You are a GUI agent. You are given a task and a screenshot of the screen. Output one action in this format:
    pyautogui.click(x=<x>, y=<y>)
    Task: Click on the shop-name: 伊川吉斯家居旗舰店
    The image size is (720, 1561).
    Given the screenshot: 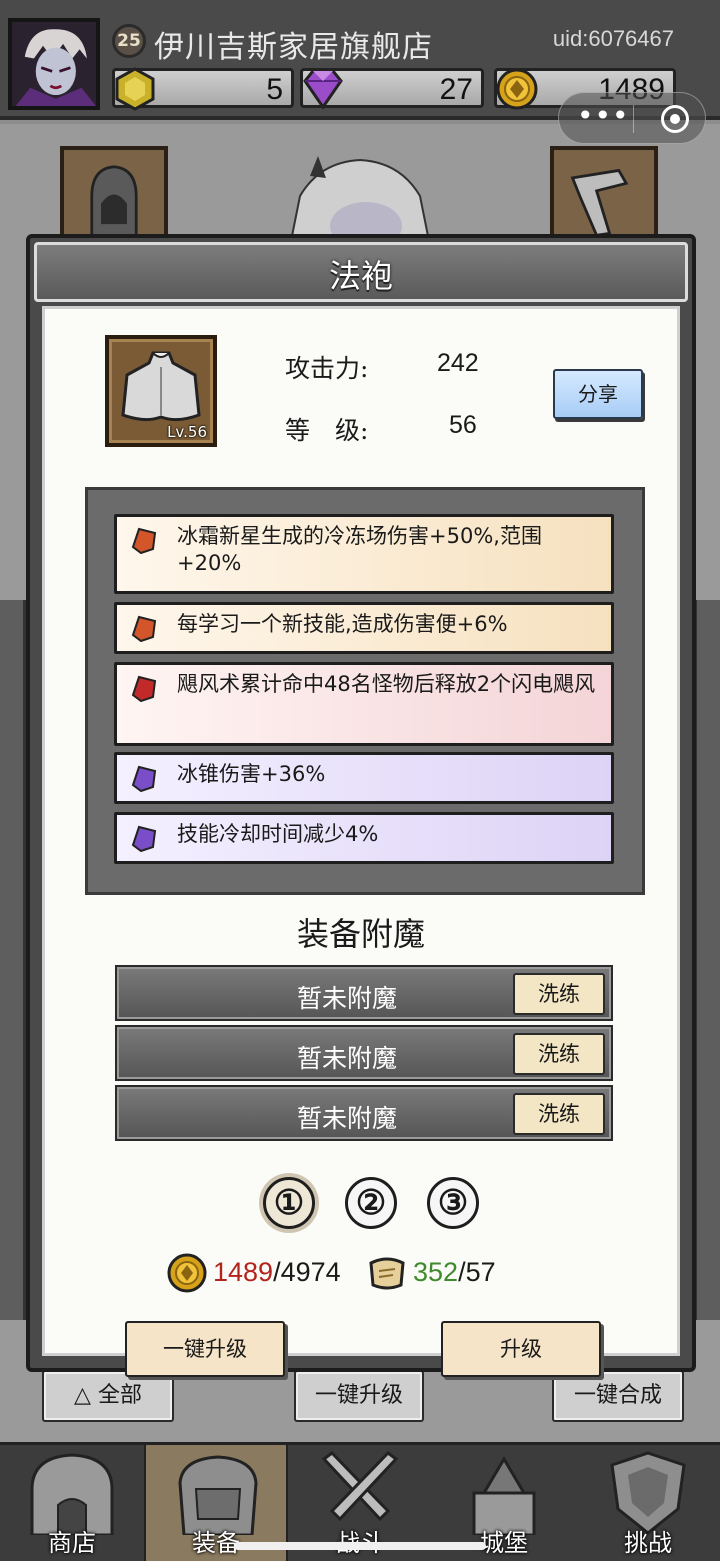 What is the action you would take?
    pyautogui.click(x=293, y=47)
    